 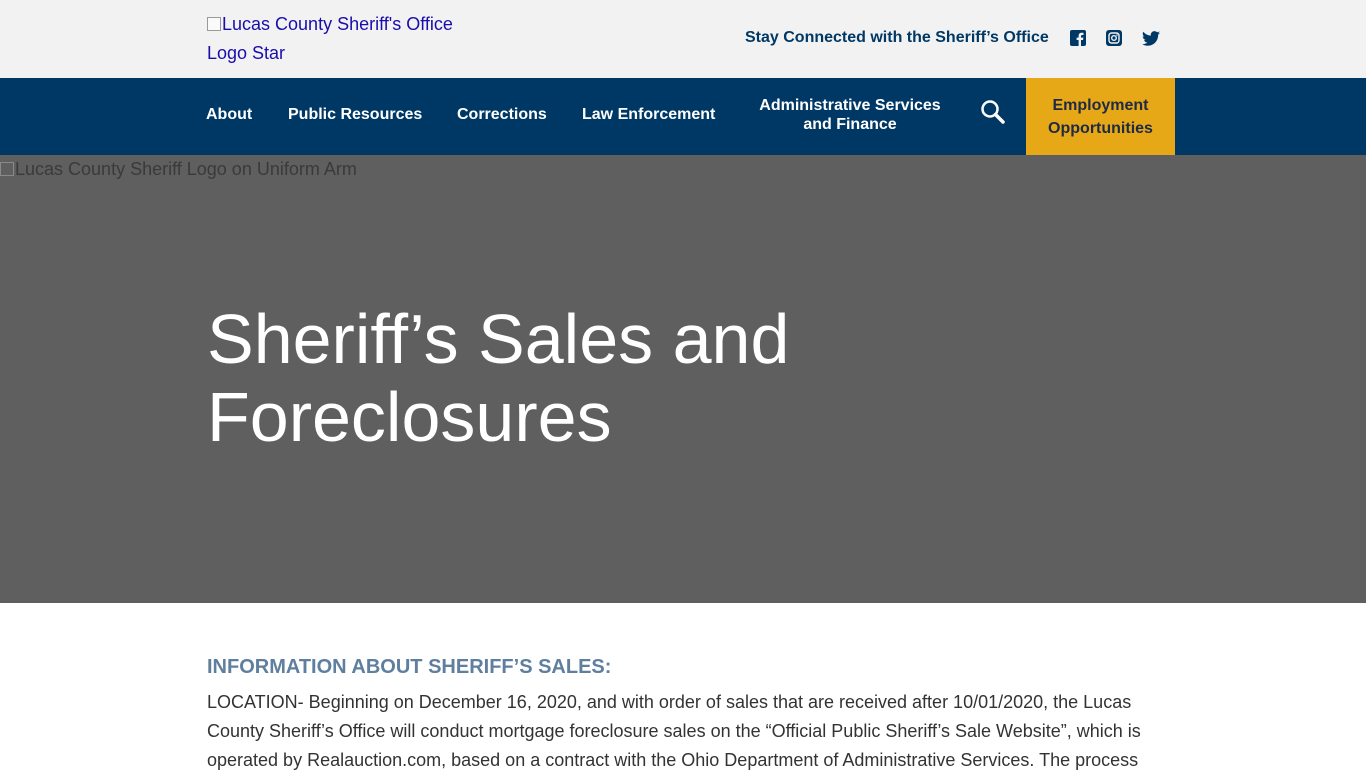 What do you see at coordinates (850, 124) in the screenshot?
I see `nav-admin-line2: and Finance` at bounding box center [850, 124].